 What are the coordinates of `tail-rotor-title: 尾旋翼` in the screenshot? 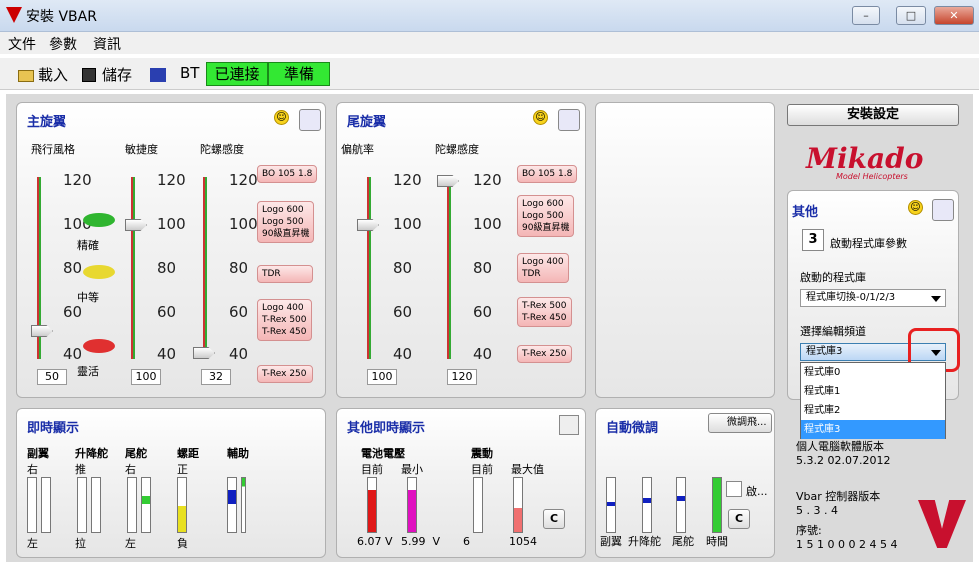 It's located at (367, 122).